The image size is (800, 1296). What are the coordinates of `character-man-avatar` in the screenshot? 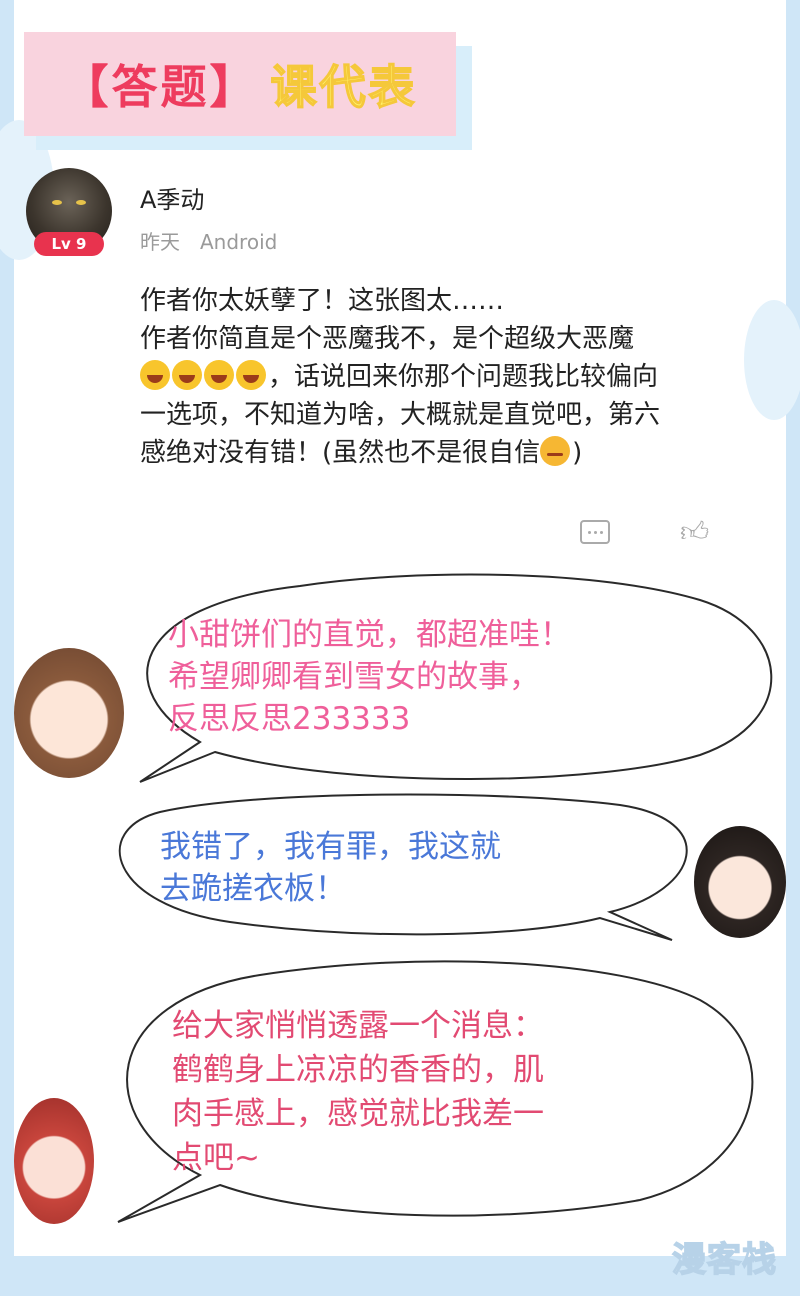 It's located at (740, 882).